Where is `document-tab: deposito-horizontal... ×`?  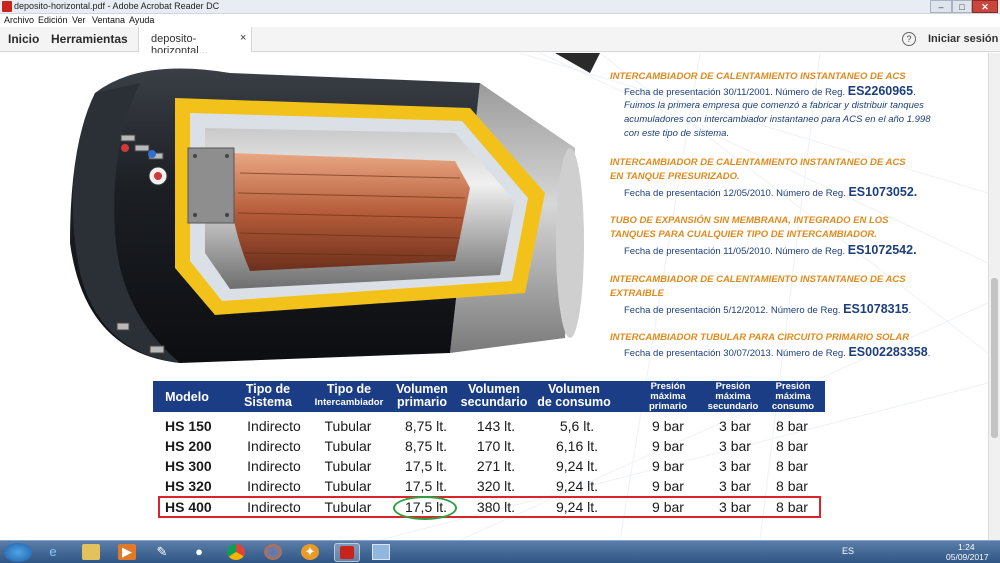
document-tab: deposito-horizontal... × is located at coordinates (195, 42).